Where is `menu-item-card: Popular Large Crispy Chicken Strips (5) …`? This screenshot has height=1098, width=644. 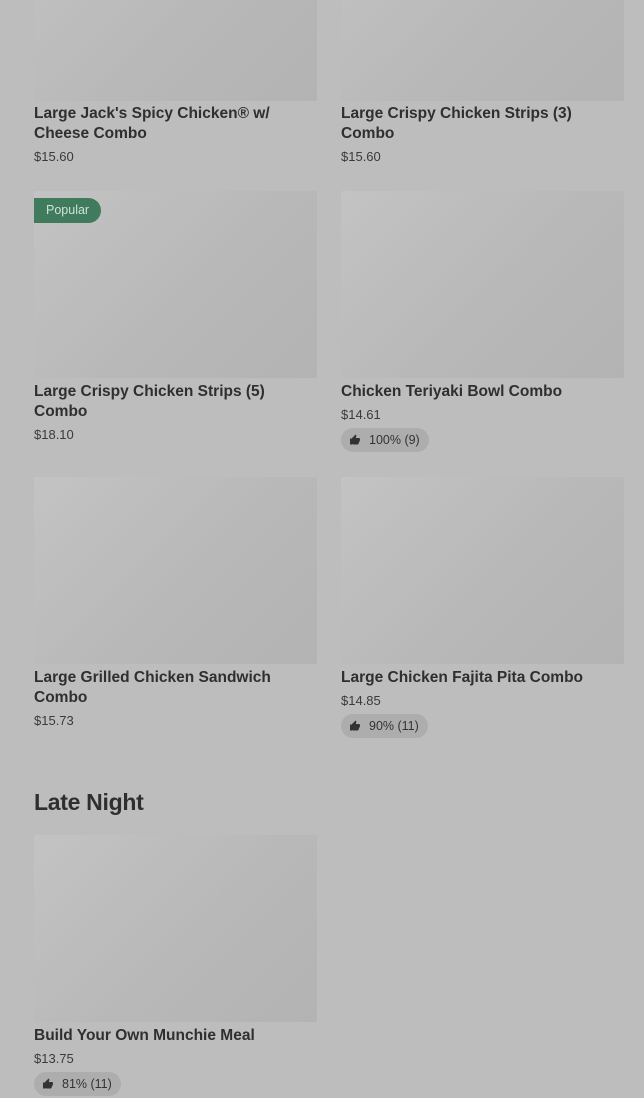
menu-item-card: Popular Large Crispy Chicken Strips (5) … is located at coordinates (175, 321).